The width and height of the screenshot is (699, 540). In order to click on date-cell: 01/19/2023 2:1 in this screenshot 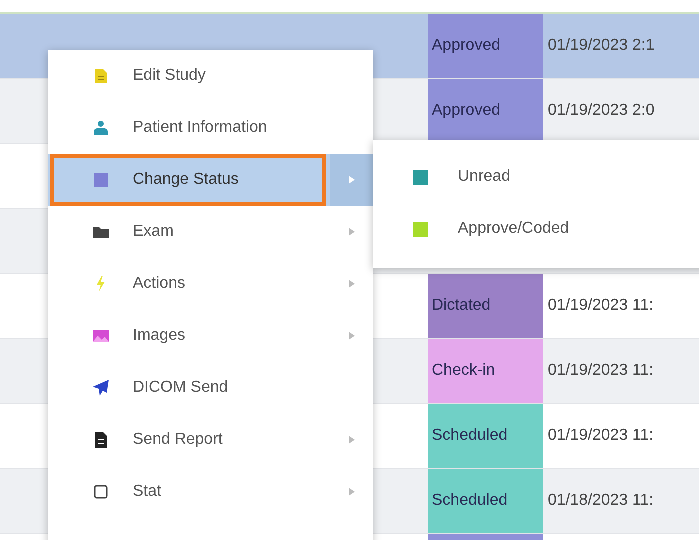, I will do `click(601, 46)`.